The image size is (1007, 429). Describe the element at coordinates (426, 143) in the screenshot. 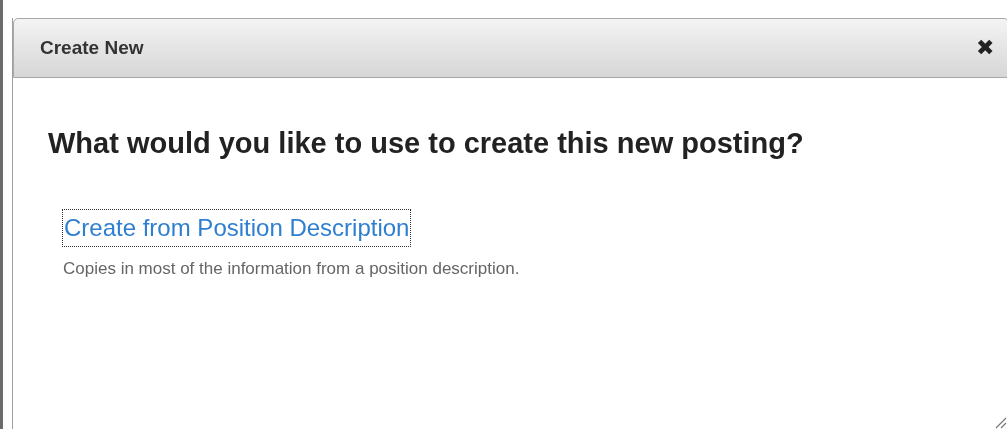

I see `dialog-heading: What would you like to use to create this new posting?` at that location.